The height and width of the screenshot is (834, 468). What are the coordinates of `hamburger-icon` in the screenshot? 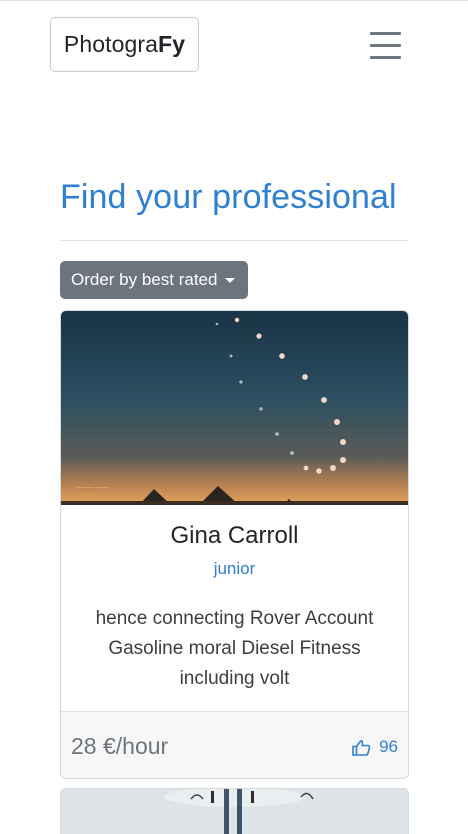 It's located at (385, 45).